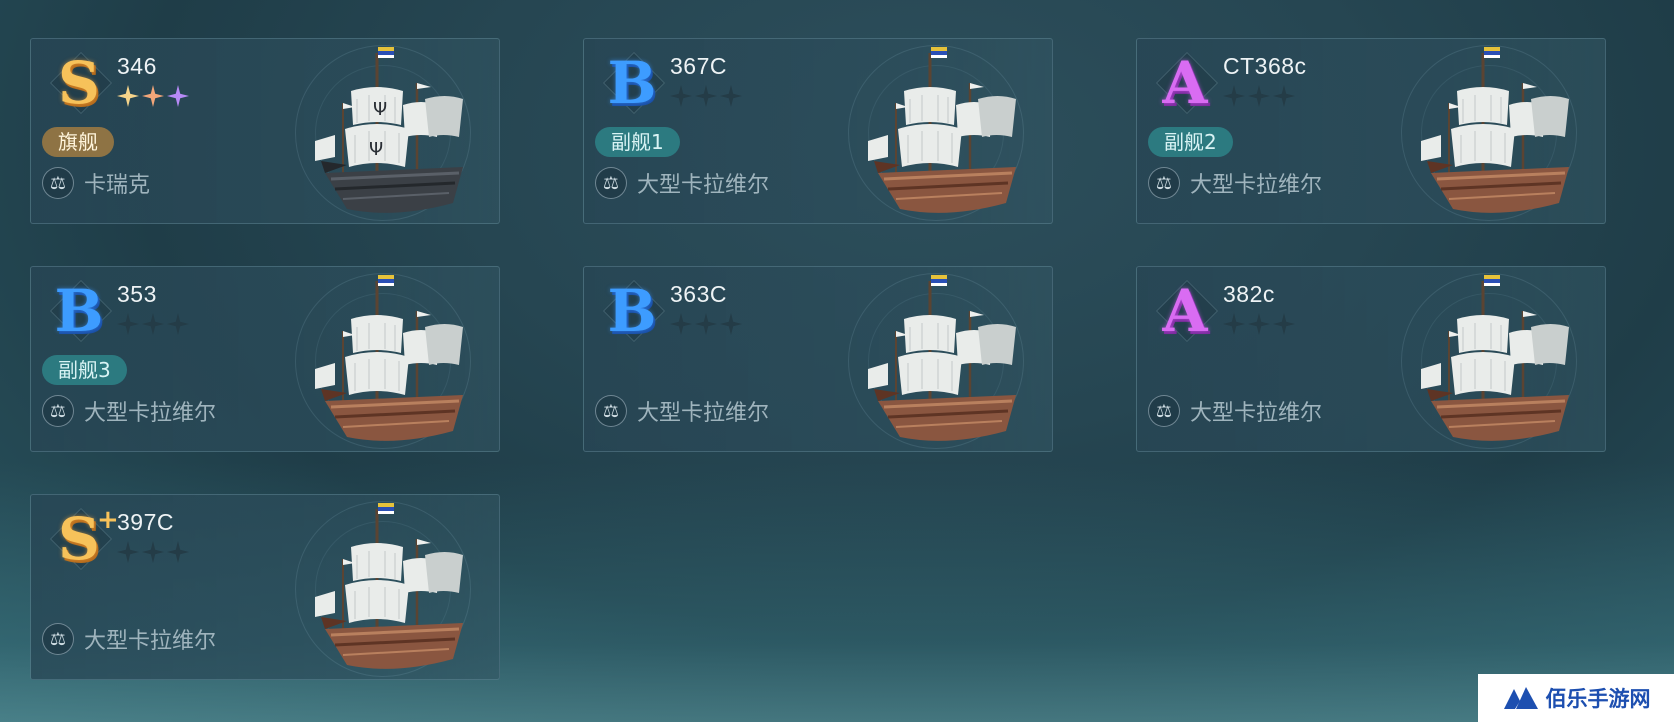 The width and height of the screenshot is (1674, 722). What do you see at coordinates (108, 520) in the screenshot?
I see `grade-plus: +` at bounding box center [108, 520].